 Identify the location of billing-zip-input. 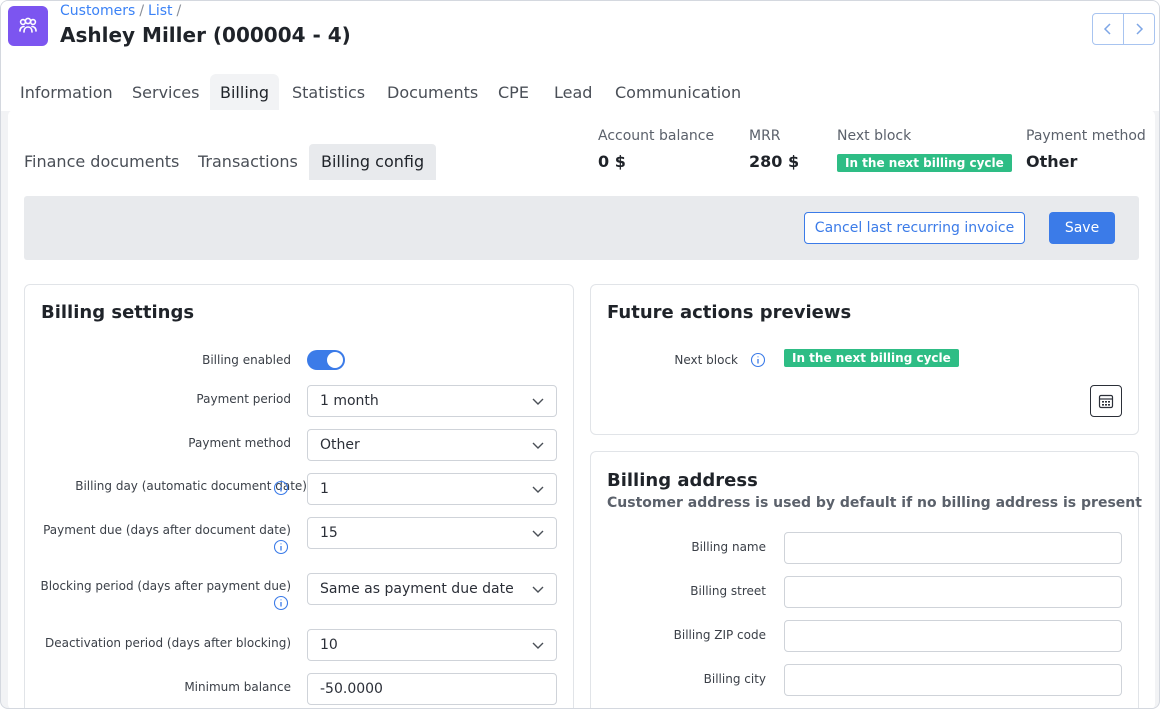
(953, 636).